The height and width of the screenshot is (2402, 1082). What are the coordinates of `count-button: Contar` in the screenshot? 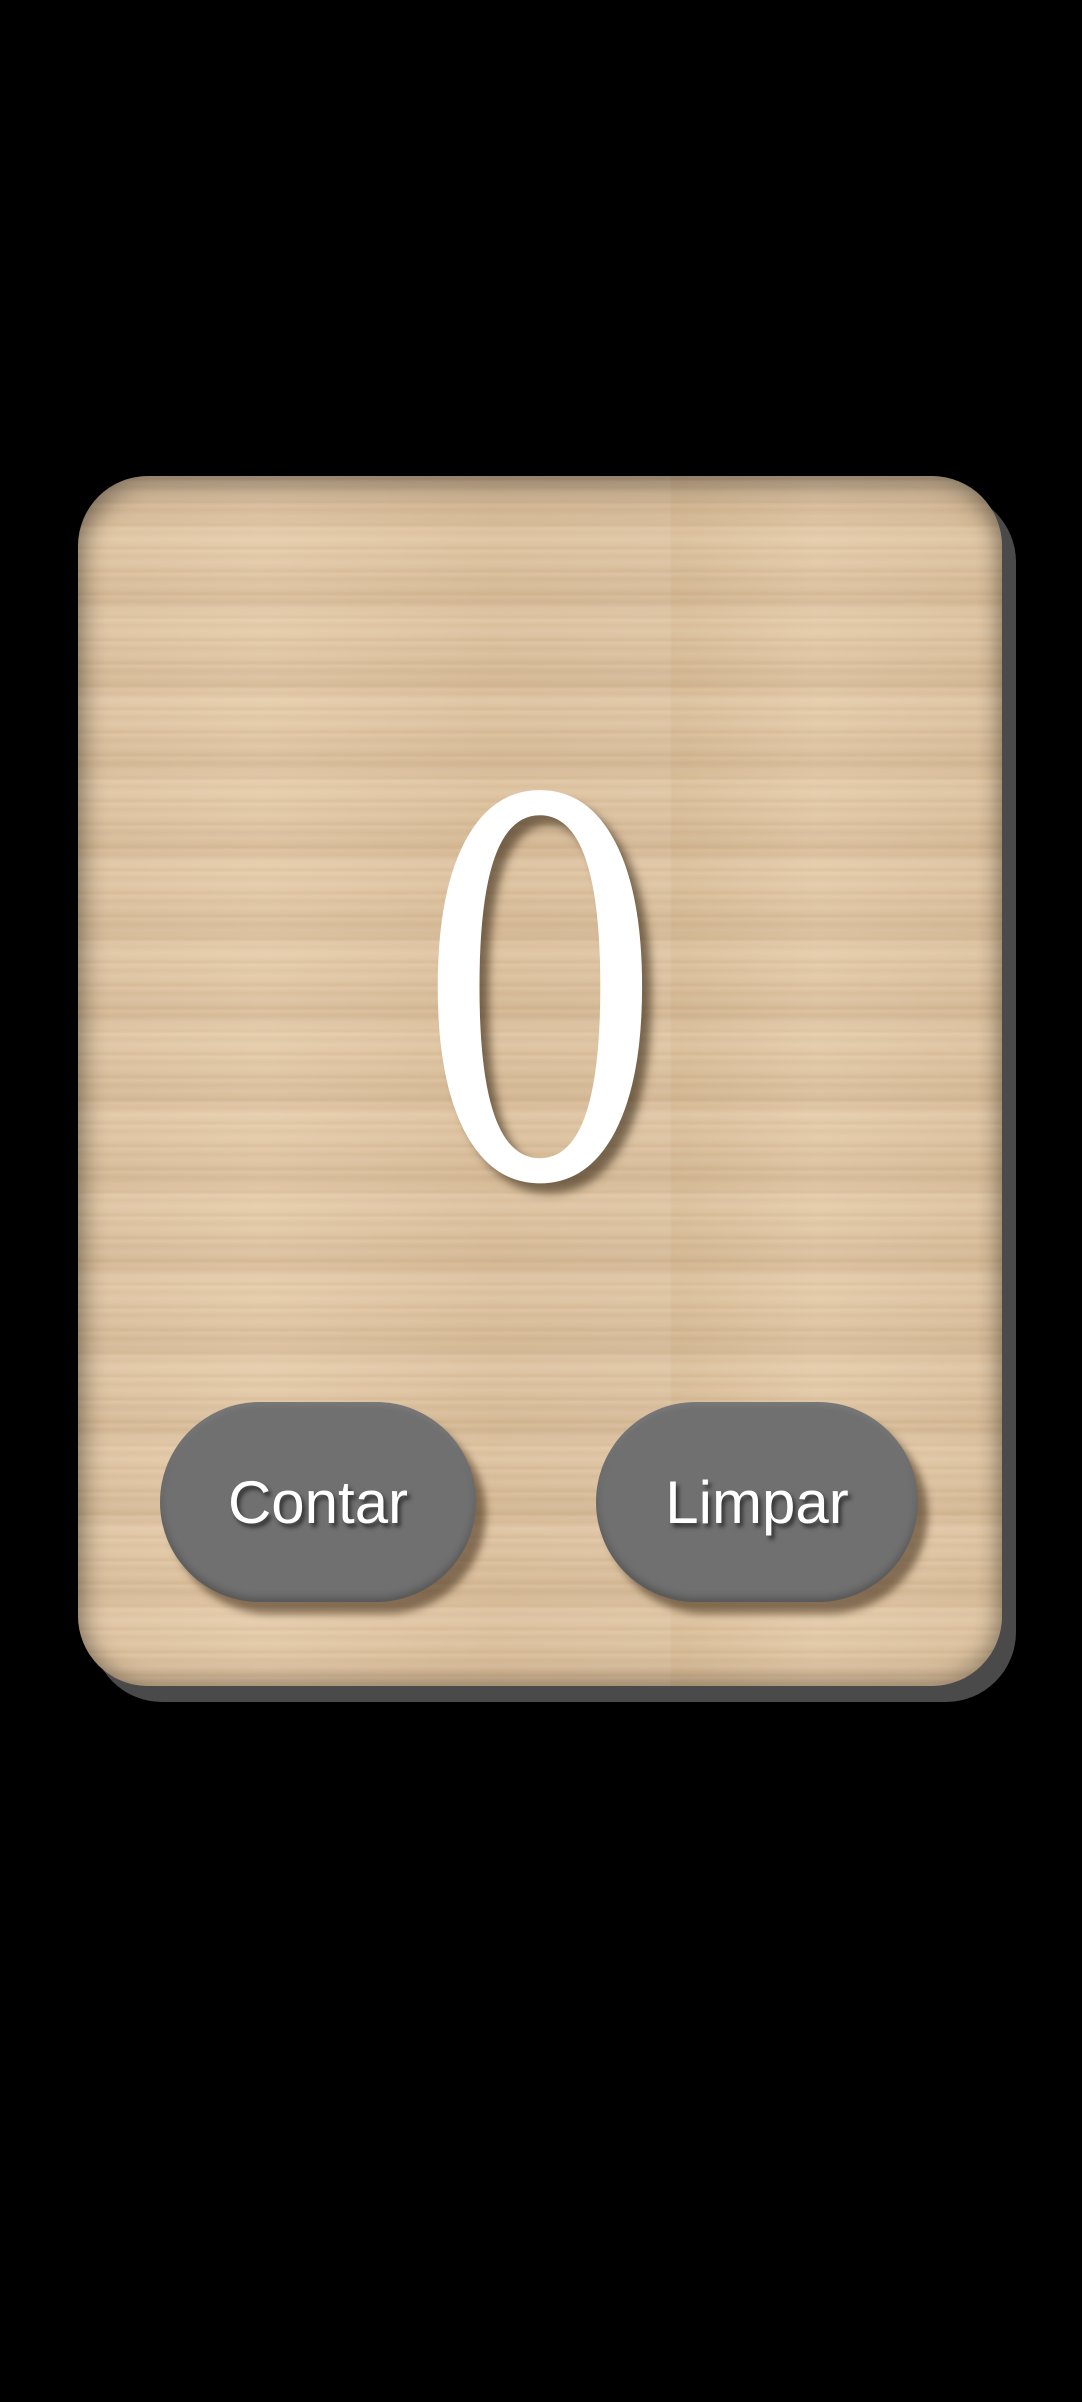 It's located at (318, 1502).